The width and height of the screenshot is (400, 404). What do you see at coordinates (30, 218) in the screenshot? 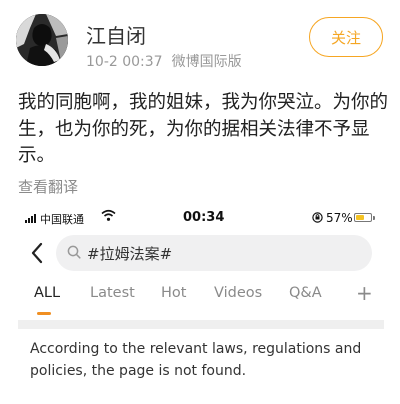
I see `signal-icon` at bounding box center [30, 218].